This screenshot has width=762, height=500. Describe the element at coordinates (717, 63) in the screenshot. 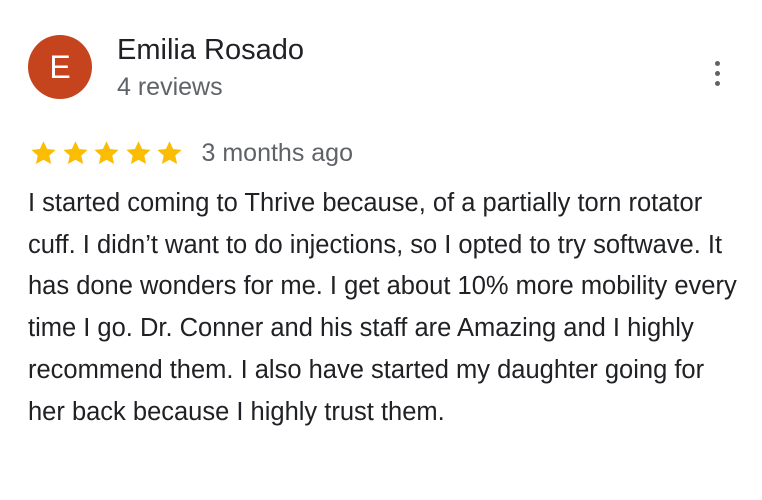

I see `more-vert-icon` at that location.